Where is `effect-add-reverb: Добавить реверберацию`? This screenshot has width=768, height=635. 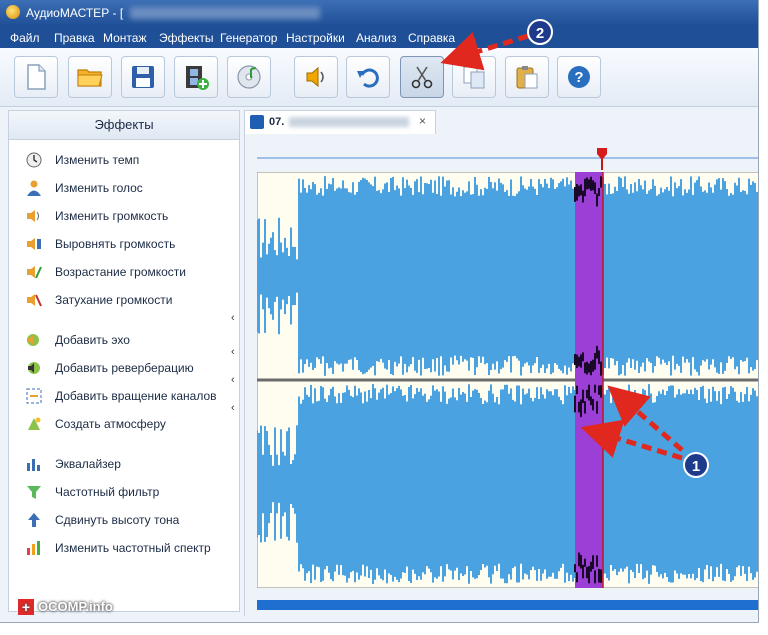 effect-add-reverb: Добавить реверберацию is located at coordinates (124, 368).